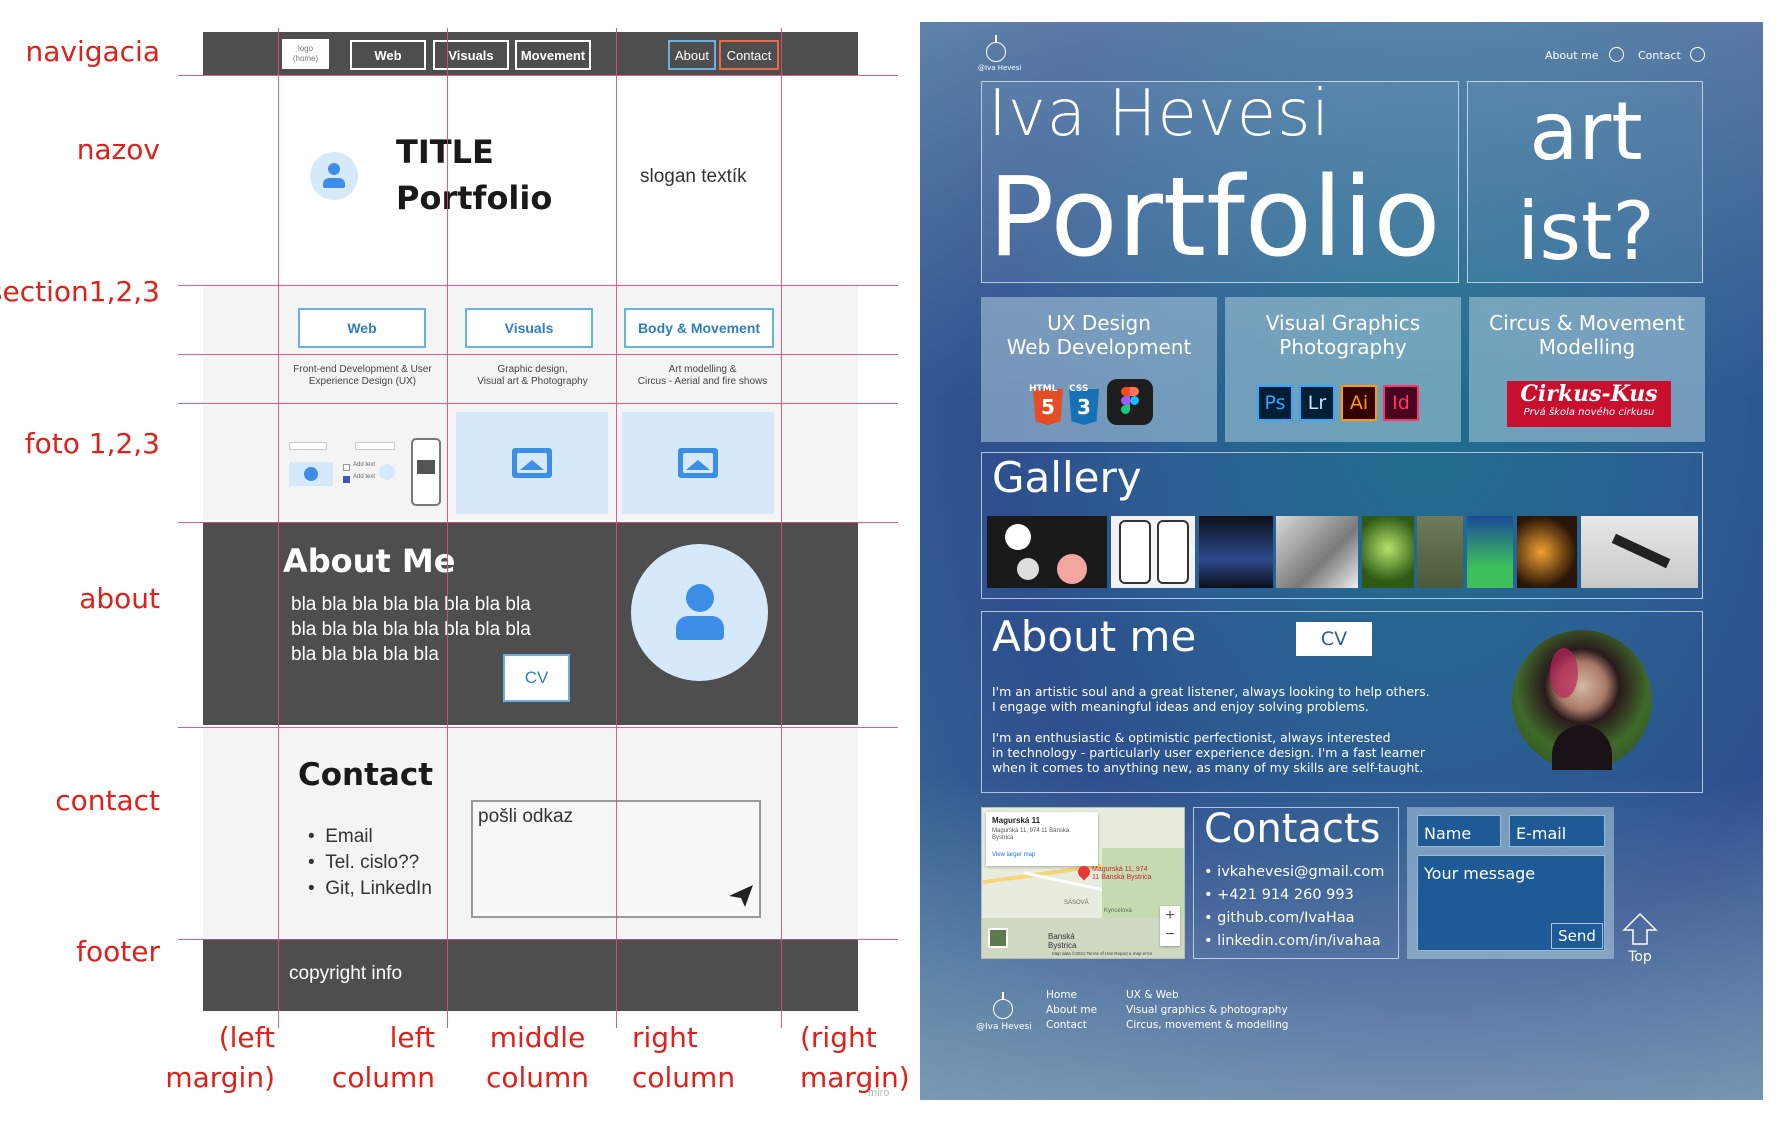  What do you see at coordinates (220, 1057) in the screenshot?
I see `col-label-left-margin: (left margin)` at bounding box center [220, 1057].